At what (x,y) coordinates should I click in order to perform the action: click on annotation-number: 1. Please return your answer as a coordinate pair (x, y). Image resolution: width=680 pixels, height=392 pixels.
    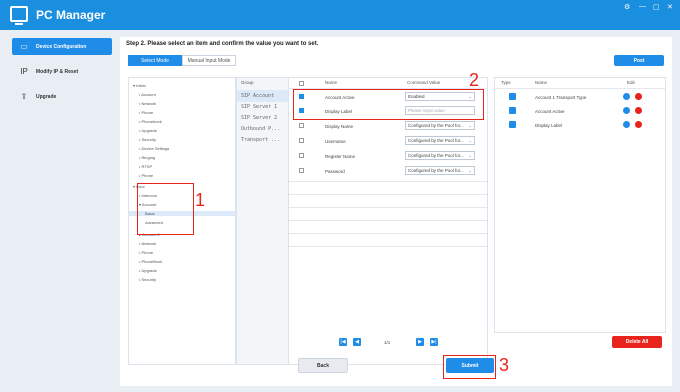
    Looking at the image, I should click on (200, 200).